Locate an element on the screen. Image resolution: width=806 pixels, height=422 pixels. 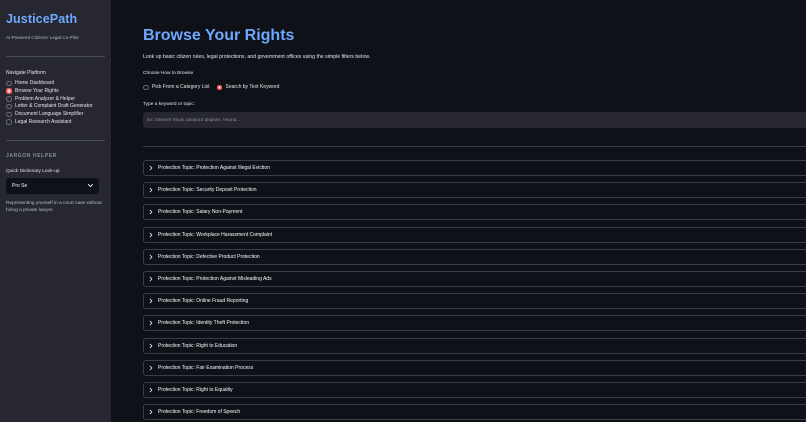
brand-tagline: AI-Powered Citizens' Legal Co-Pilot is located at coordinates (42, 37).